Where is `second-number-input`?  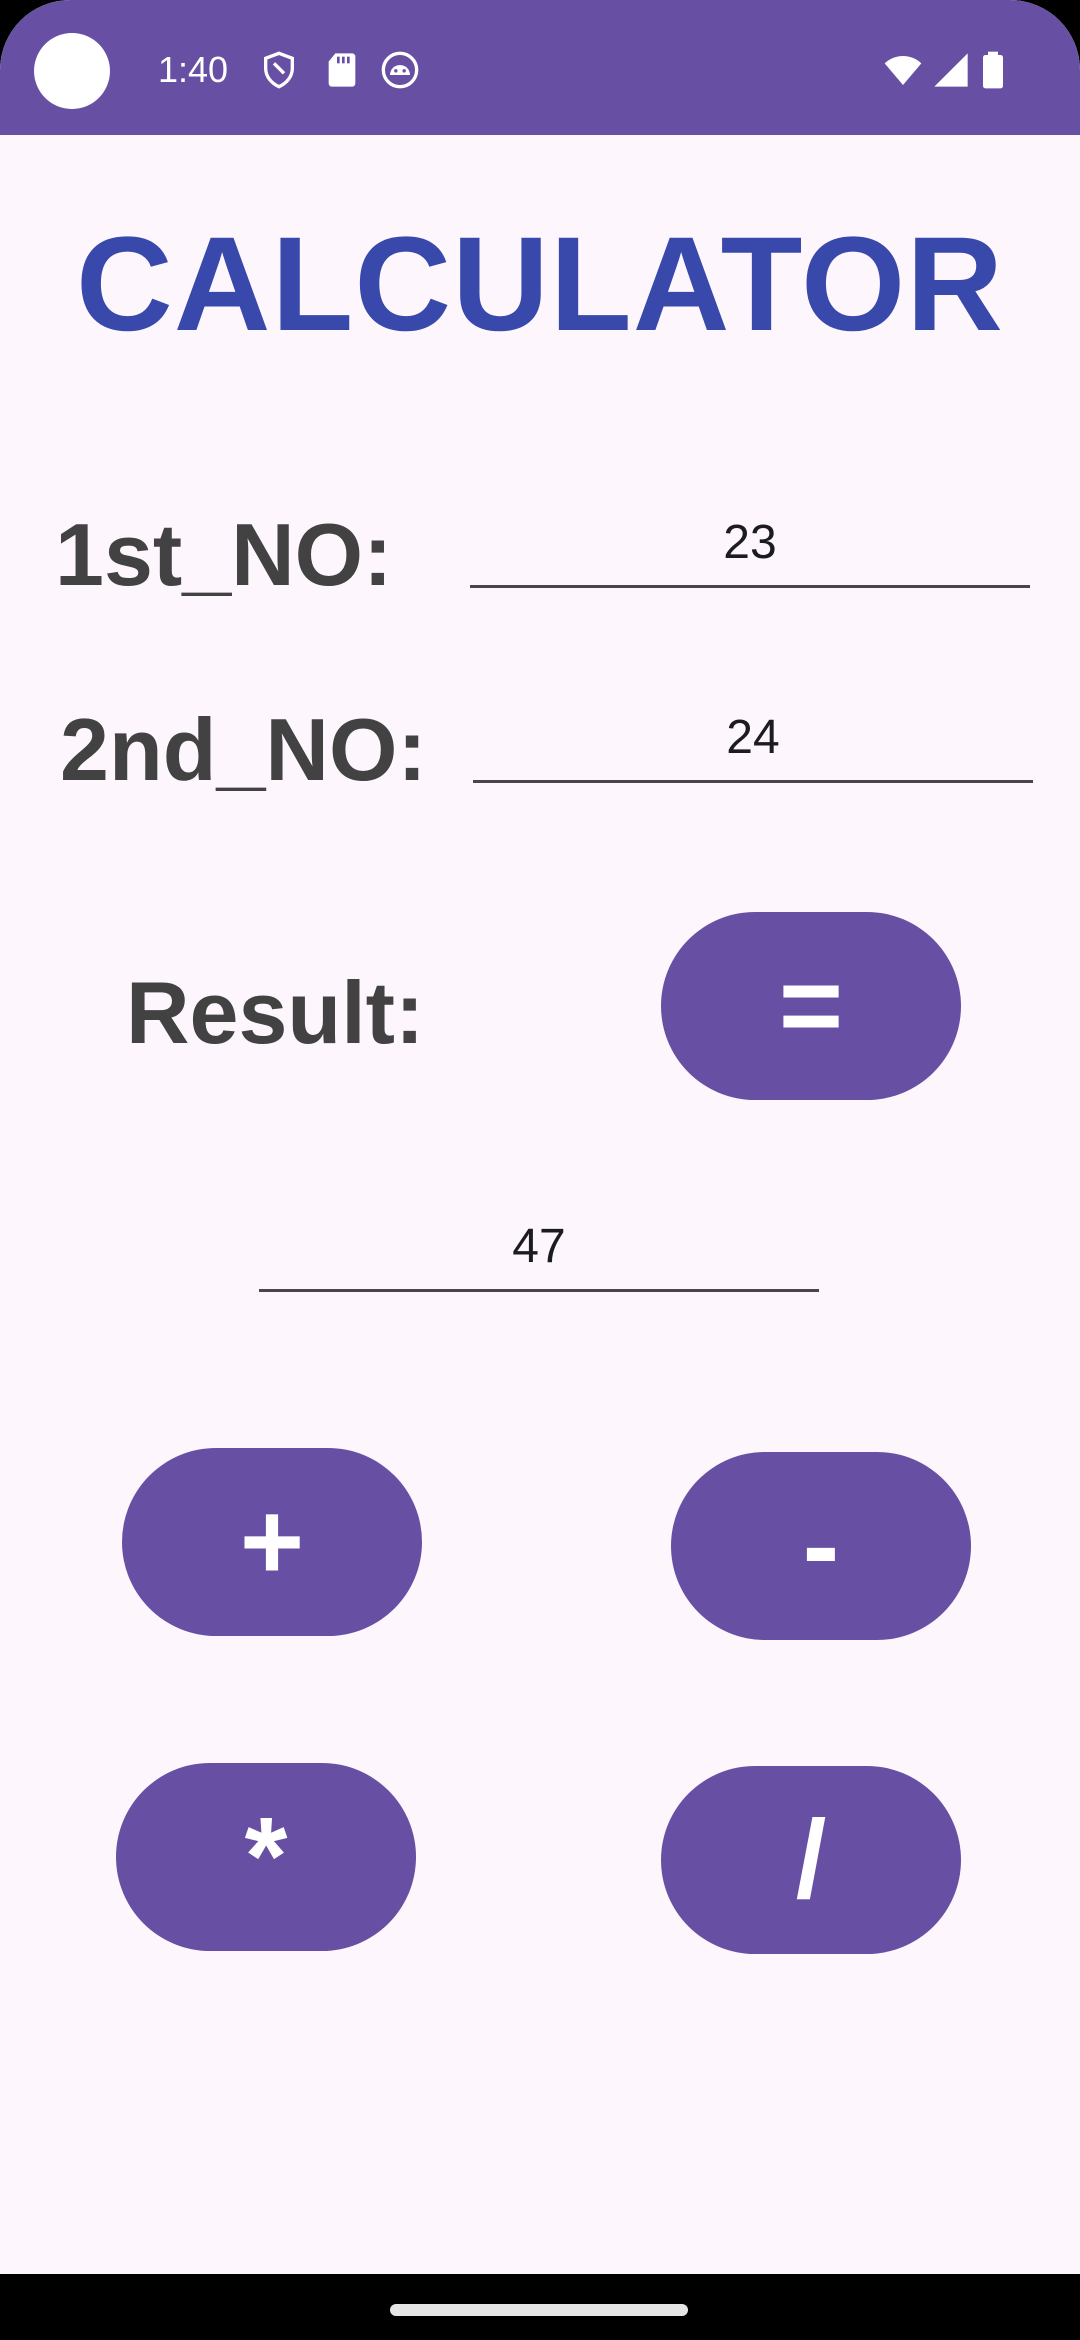 second-number-input is located at coordinates (753, 741).